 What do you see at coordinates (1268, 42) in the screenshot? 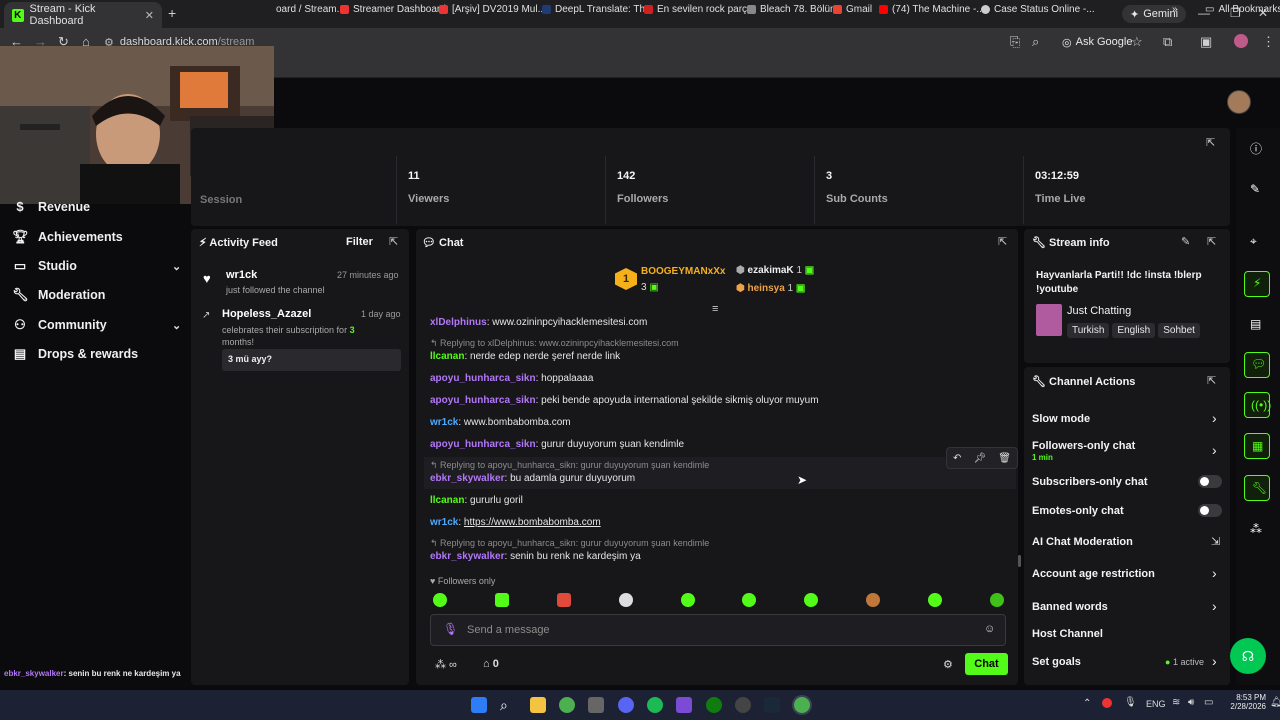
I see `browser-menu-icon: ⋮` at bounding box center [1268, 42].